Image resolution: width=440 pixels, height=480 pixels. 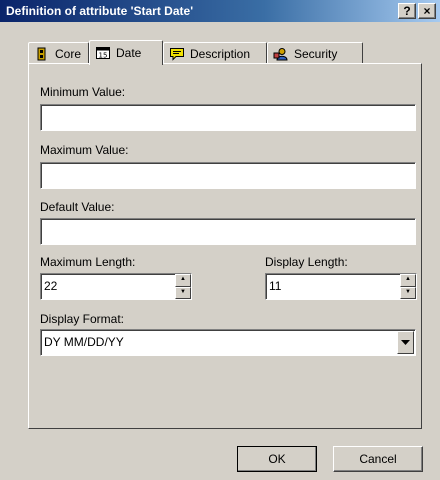 I want to click on description-icon, so click(x=177, y=54).